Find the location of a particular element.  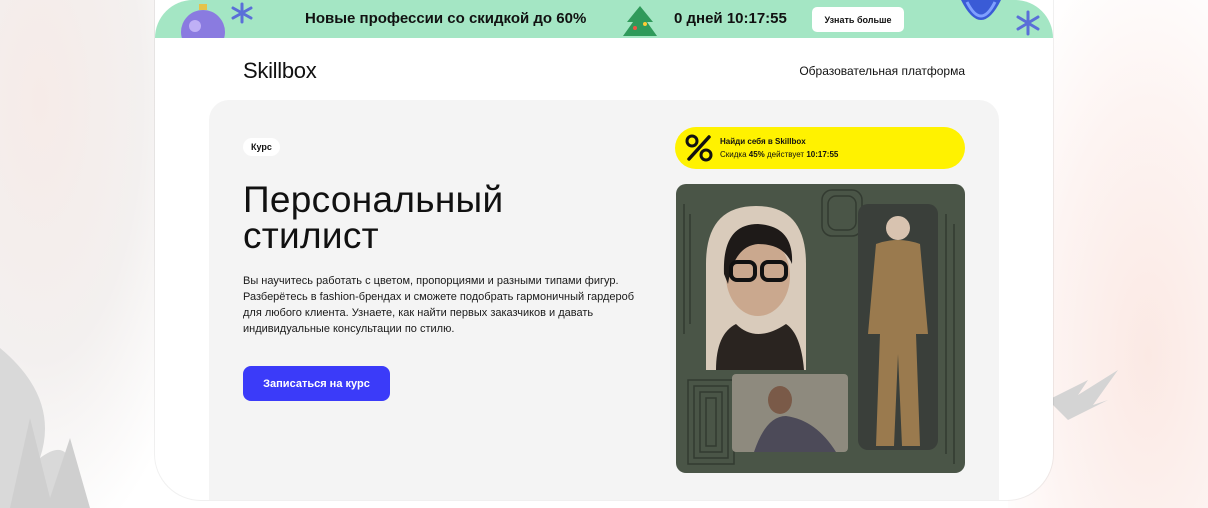

ornament-cone-icon is located at coordinates (981, 10).